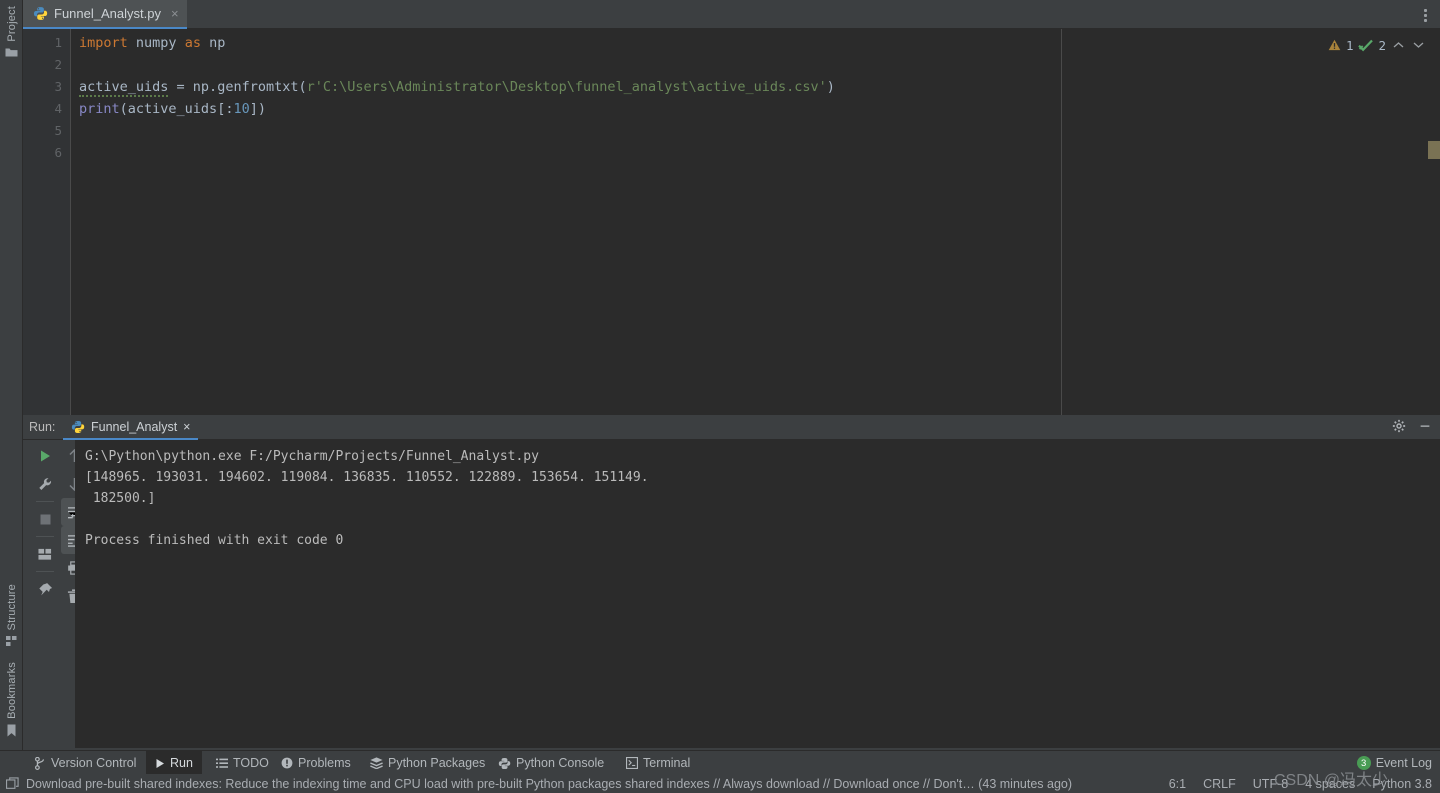 This screenshot has width=1440, height=793. I want to click on code-operator-assign: =, so click(180, 87).